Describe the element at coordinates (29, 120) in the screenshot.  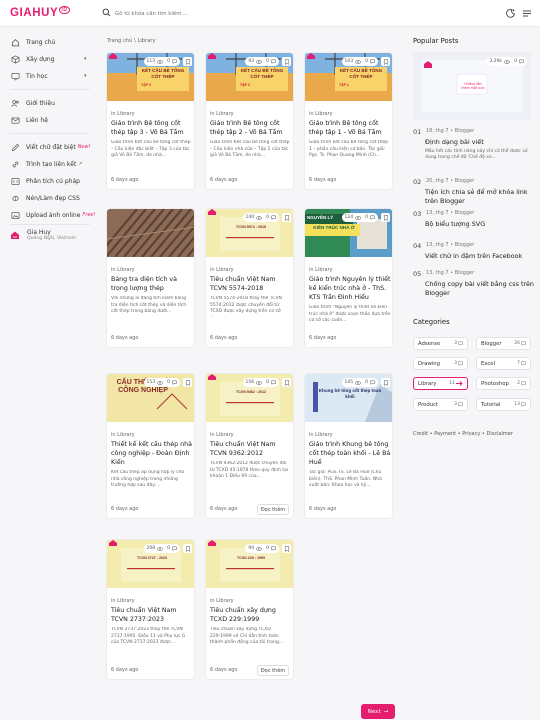
I see `sidebar-item-contact: Liên hệ` at that location.